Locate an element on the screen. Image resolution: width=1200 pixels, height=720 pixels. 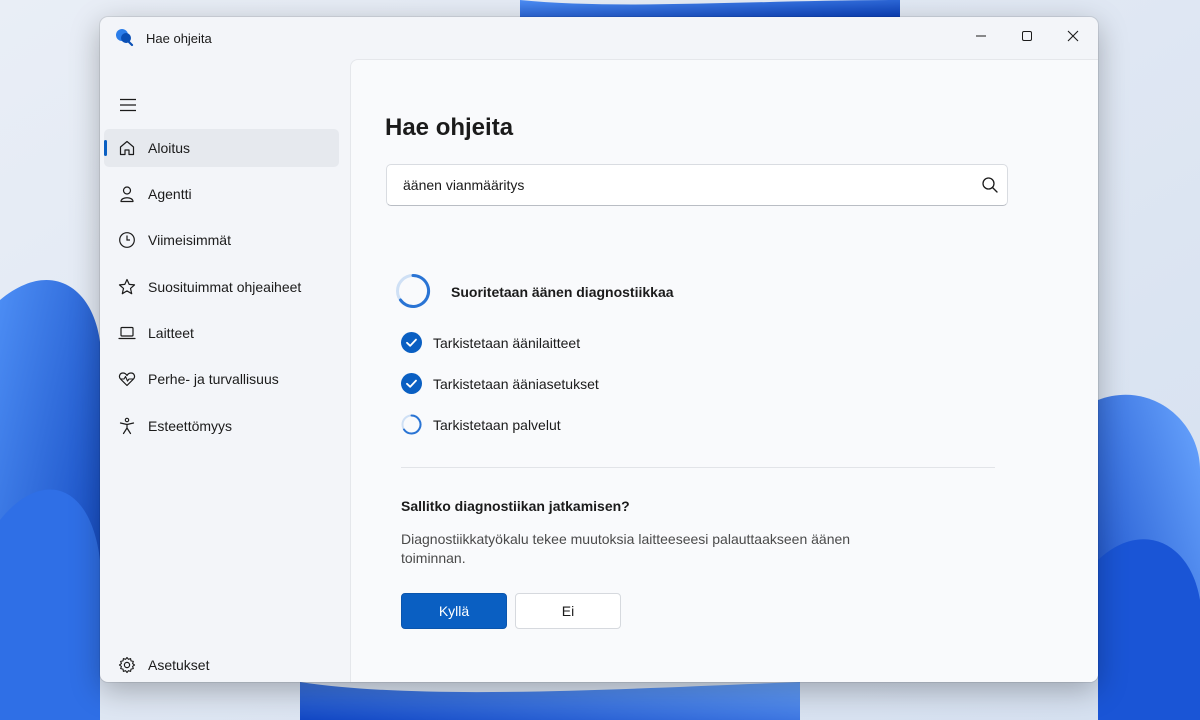
active-indicator is located at coordinates (105, 148).